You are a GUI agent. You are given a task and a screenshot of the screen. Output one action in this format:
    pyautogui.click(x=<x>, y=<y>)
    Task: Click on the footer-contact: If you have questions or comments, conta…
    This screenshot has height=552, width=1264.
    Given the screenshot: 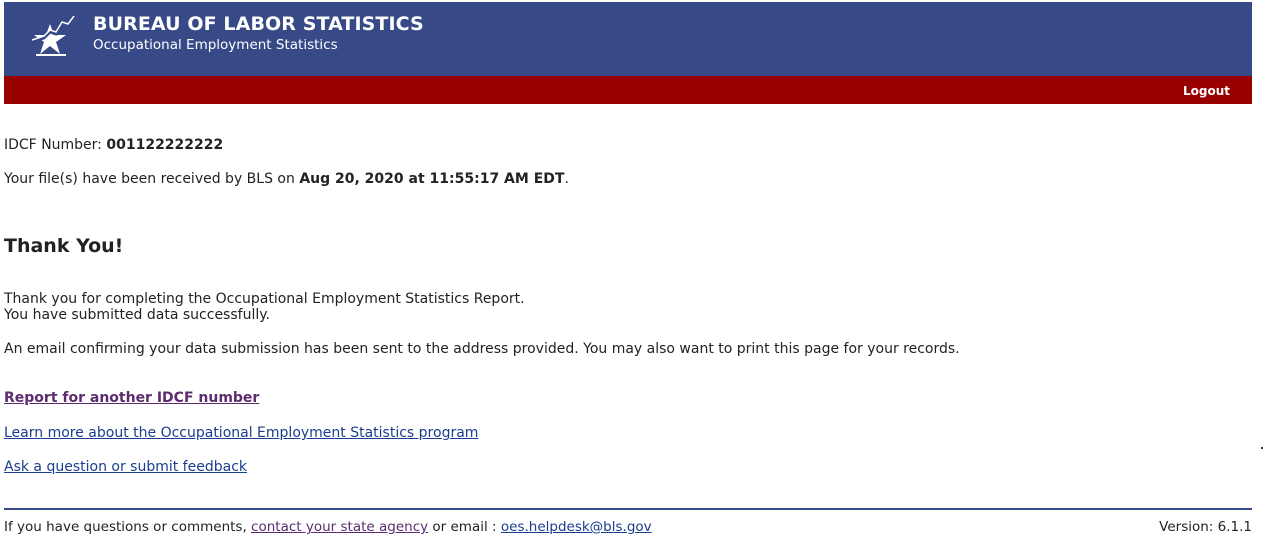 What is the action you would take?
    pyautogui.click(x=328, y=527)
    